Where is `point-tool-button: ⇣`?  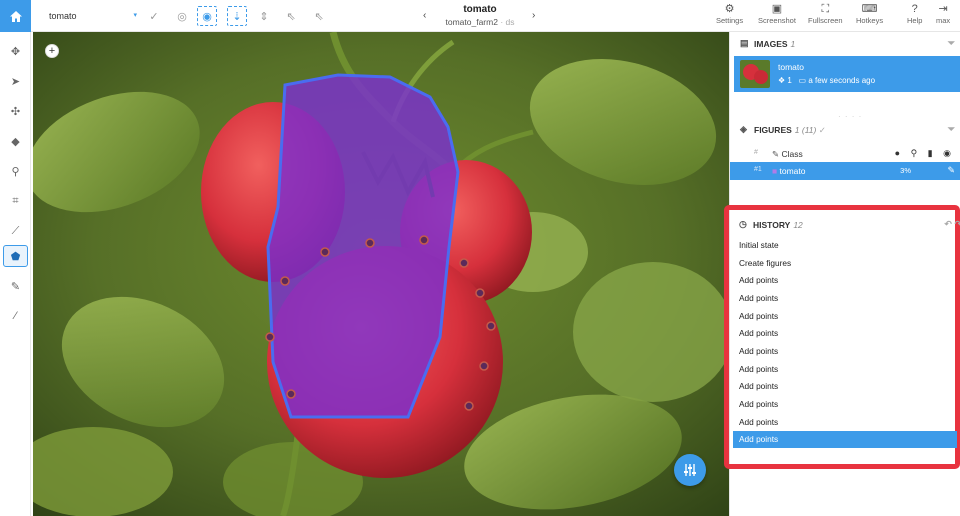
point-tool-button: ⇣ is located at coordinates (237, 16).